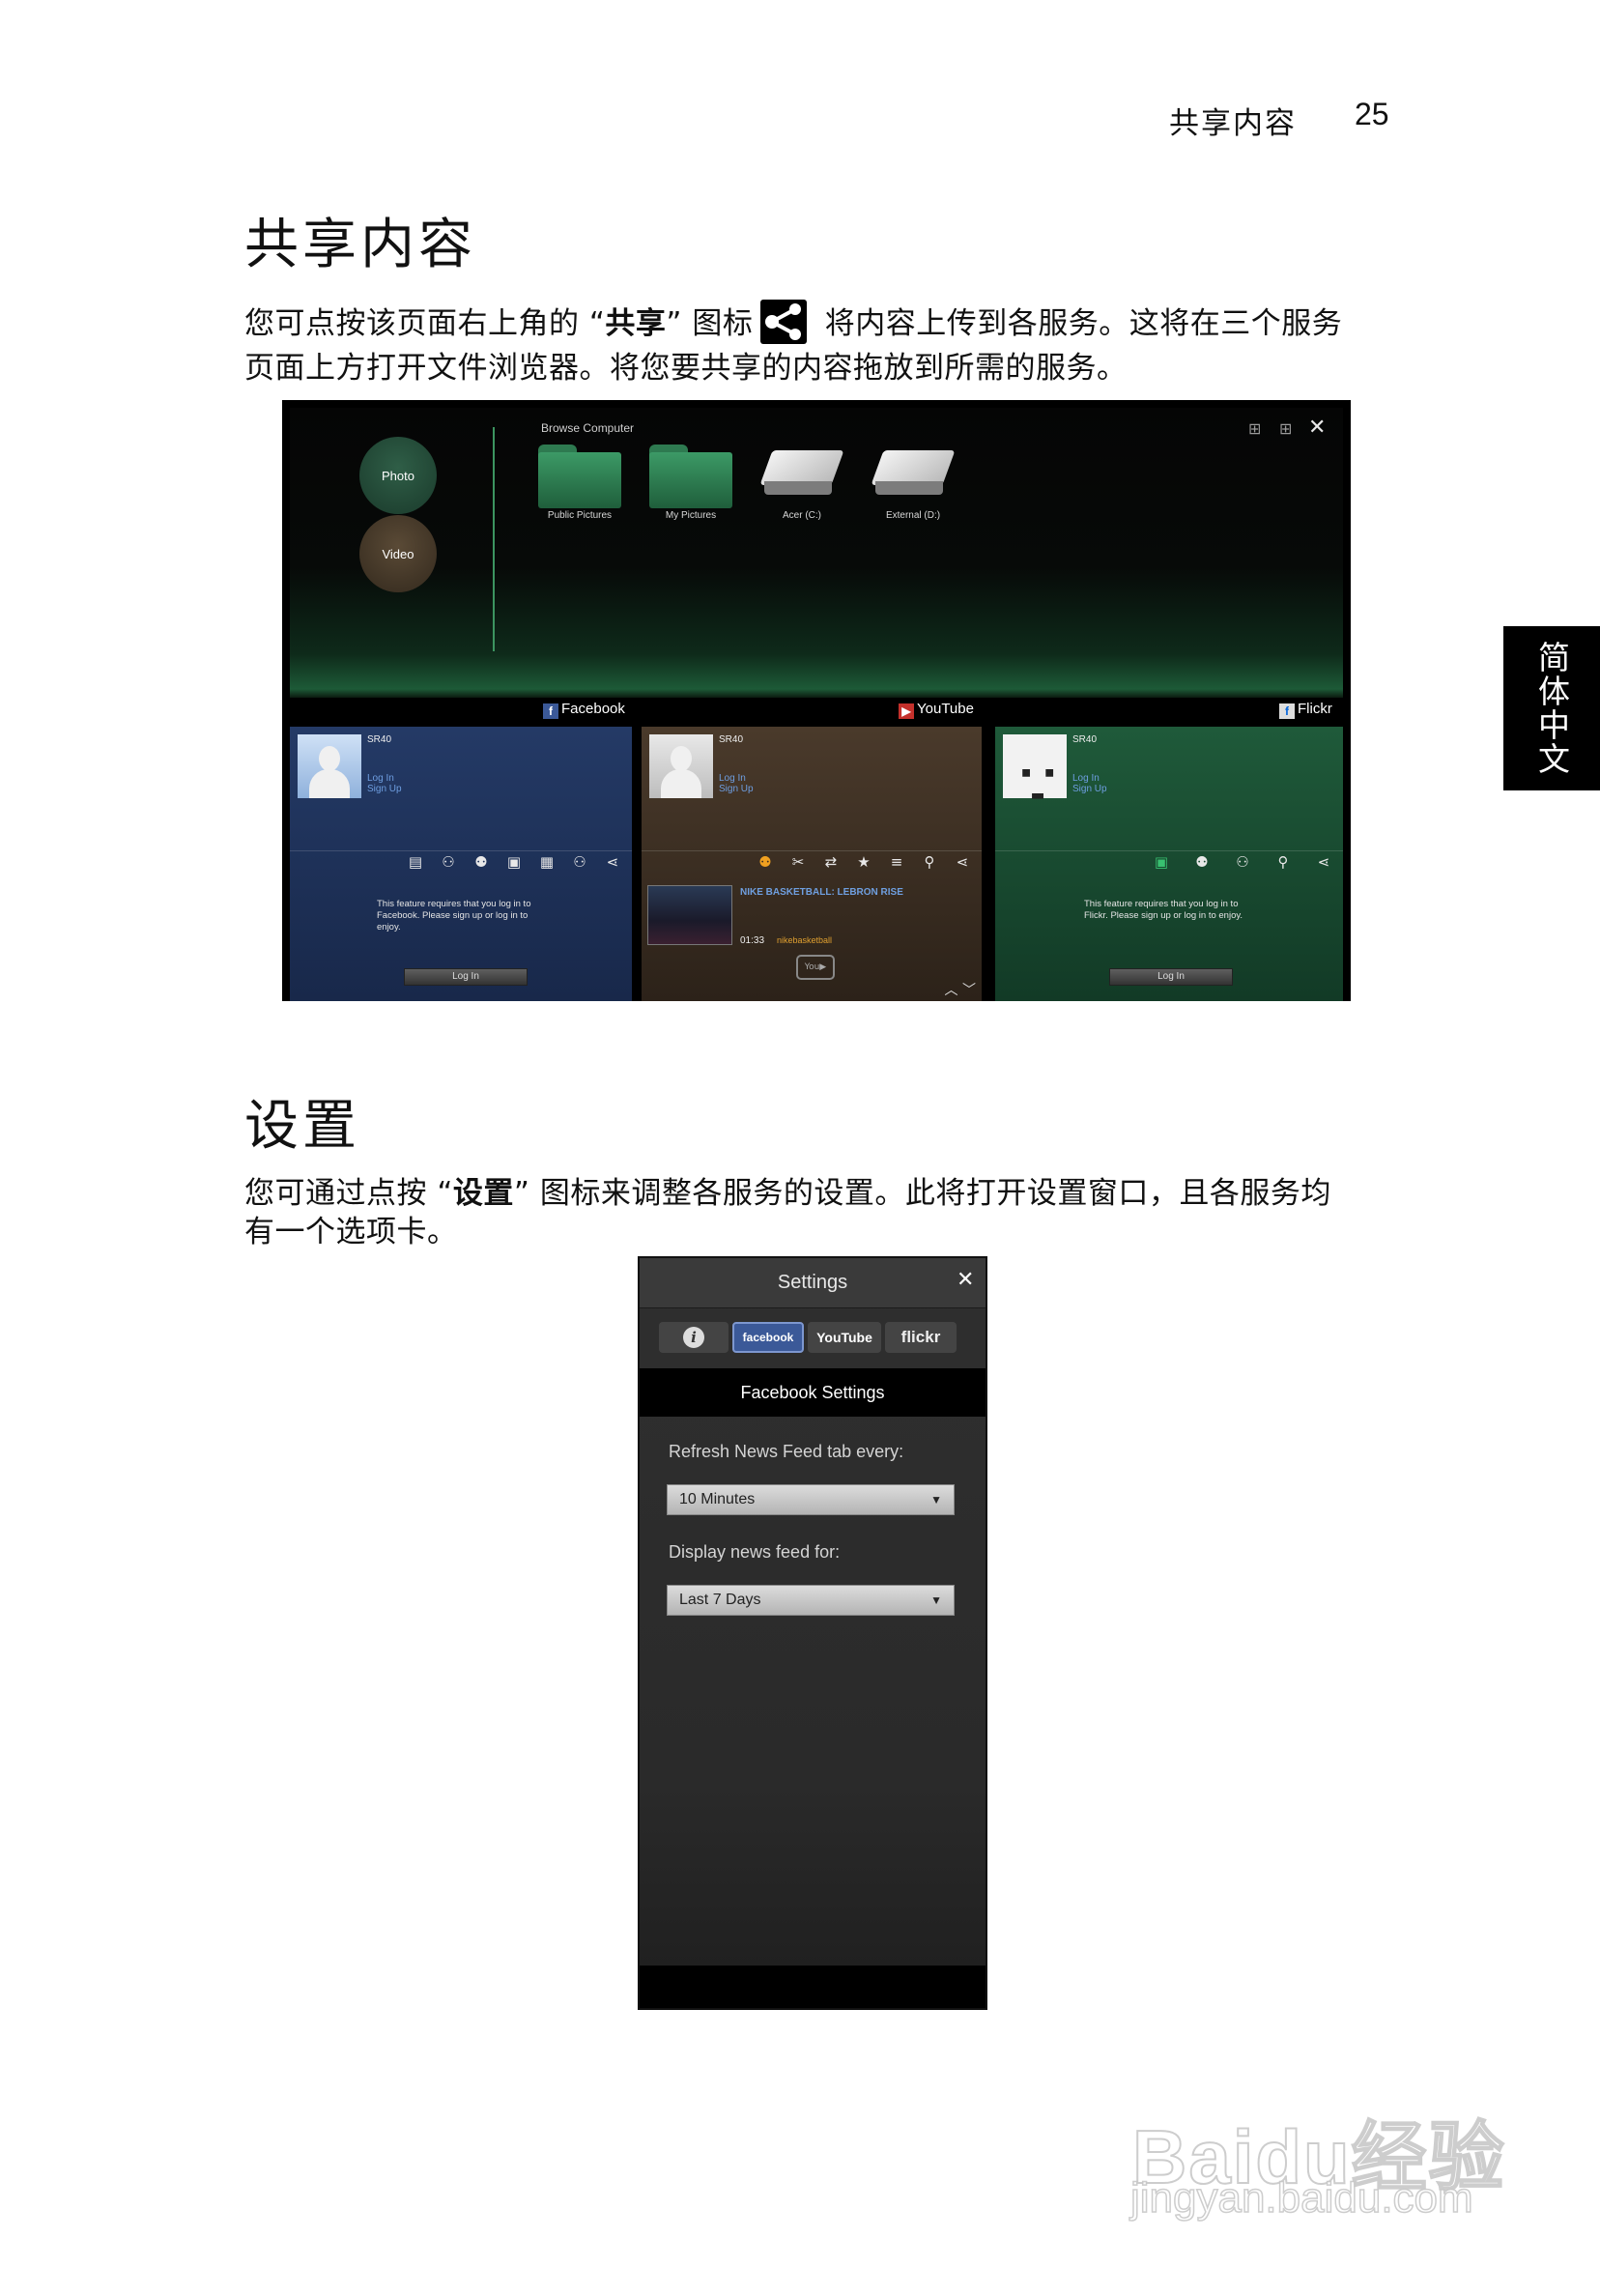 The width and height of the screenshot is (1600, 2296). What do you see at coordinates (690, 483) in the screenshot?
I see `folder-tile-my-pictures: My Pictures` at bounding box center [690, 483].